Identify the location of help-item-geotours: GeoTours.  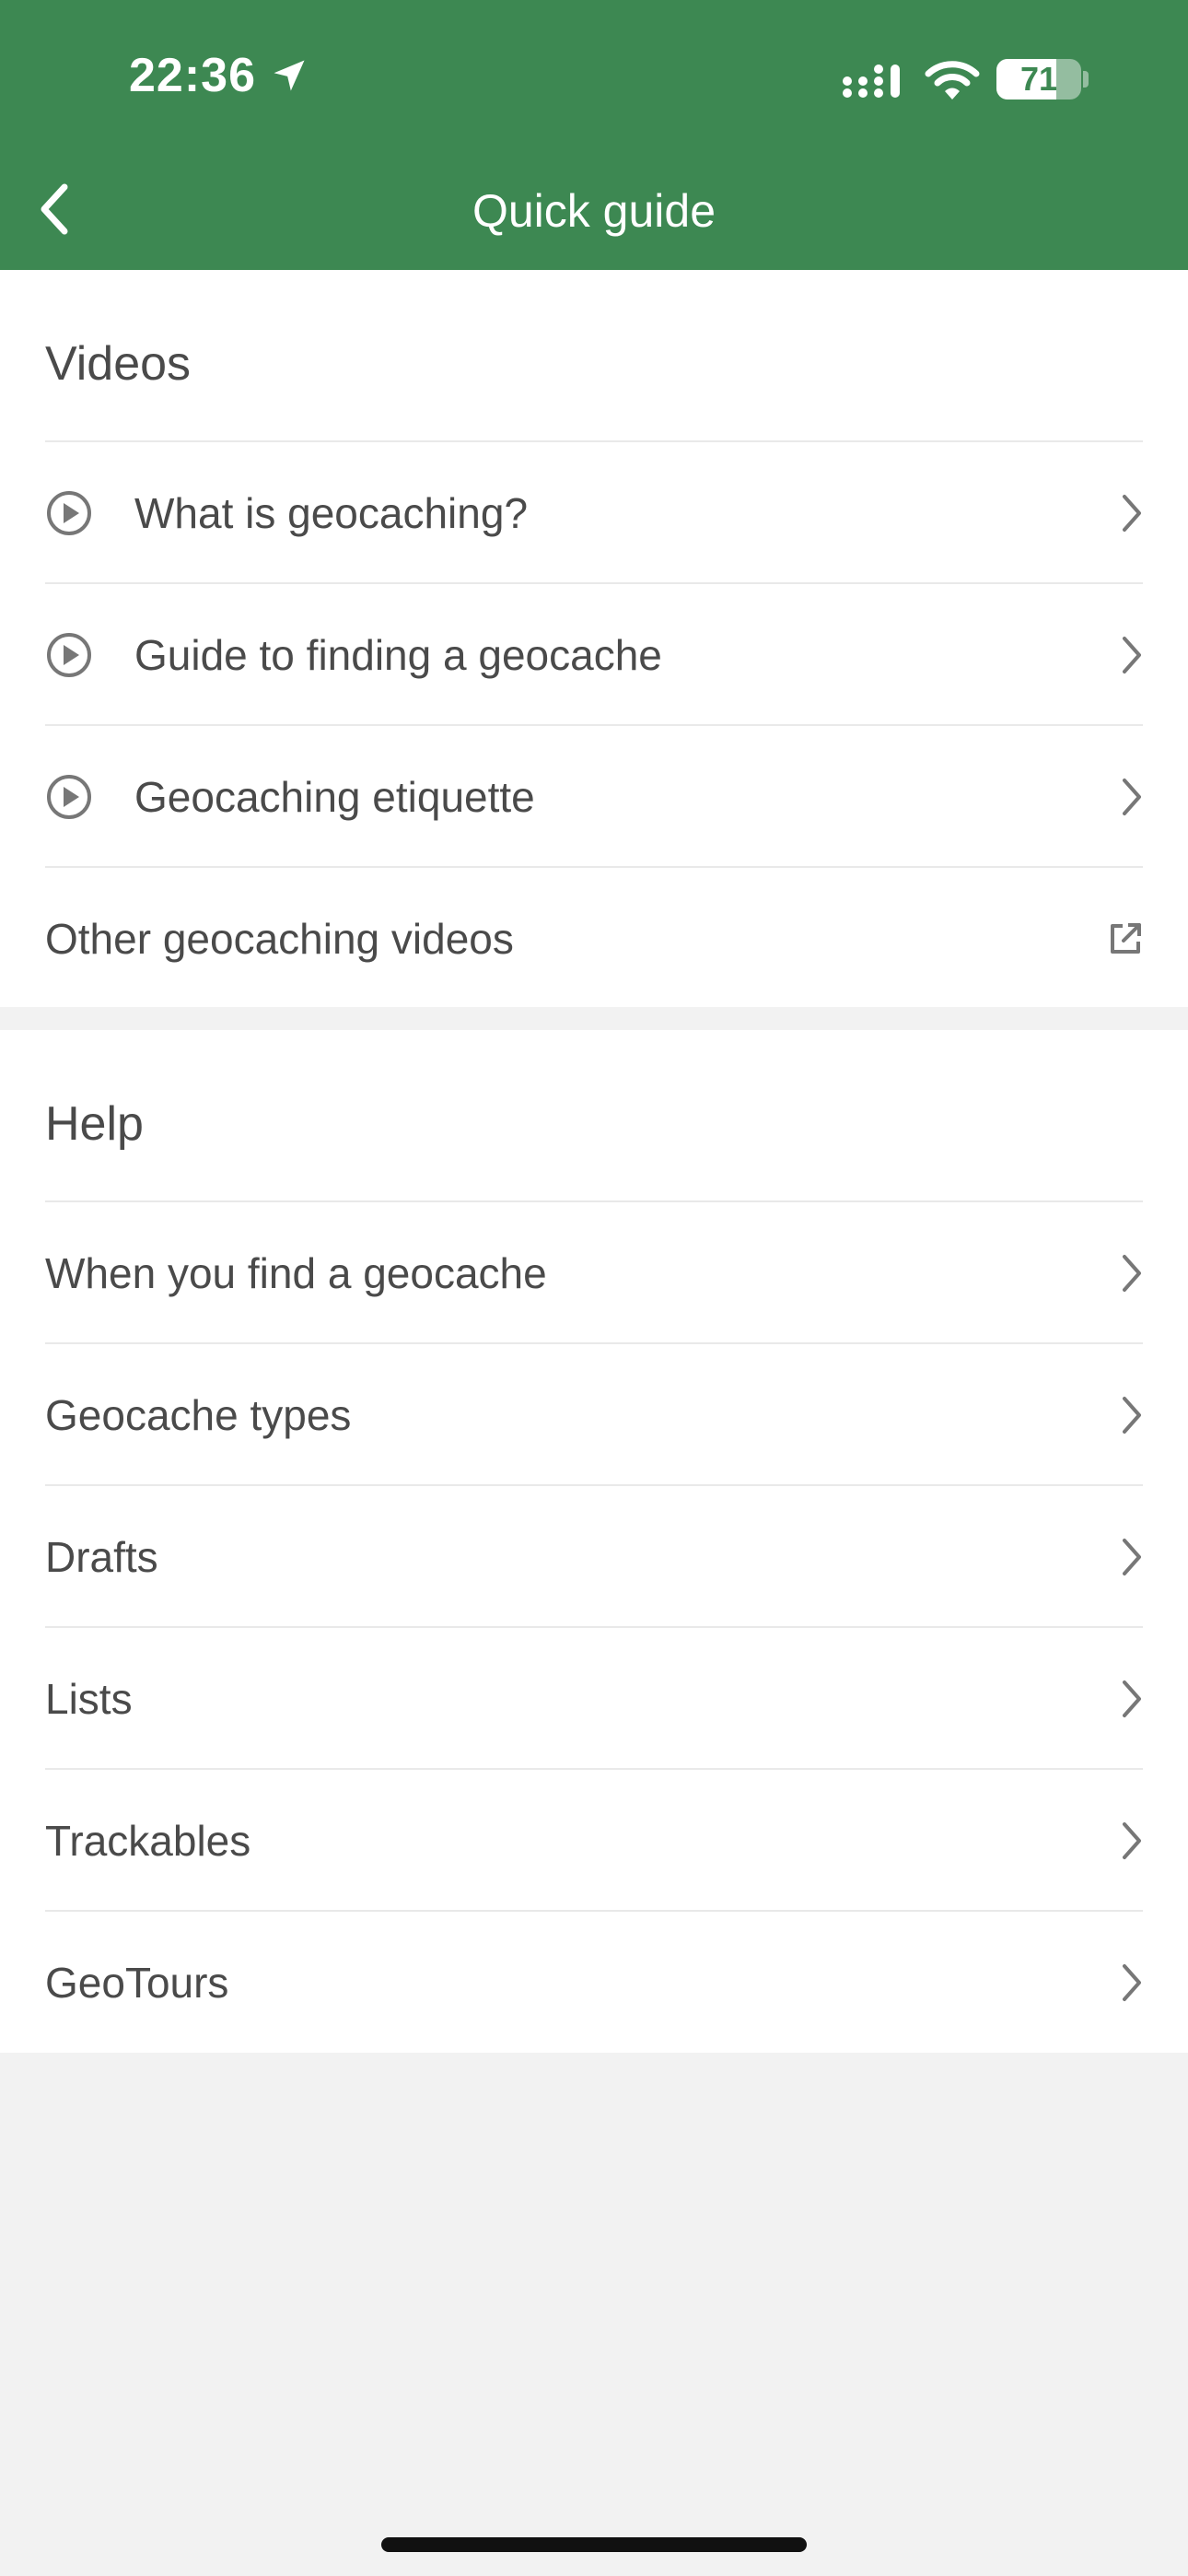
(594, 1982).